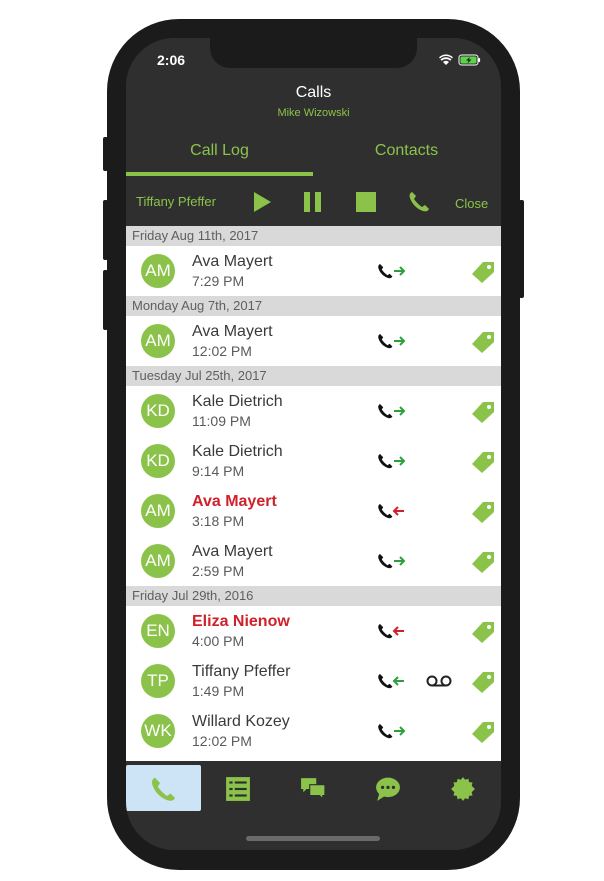  Describe the element at coordinates (313, 113) in the screenshot. I see `page-subtitle: Mike Wizowski` at that location.